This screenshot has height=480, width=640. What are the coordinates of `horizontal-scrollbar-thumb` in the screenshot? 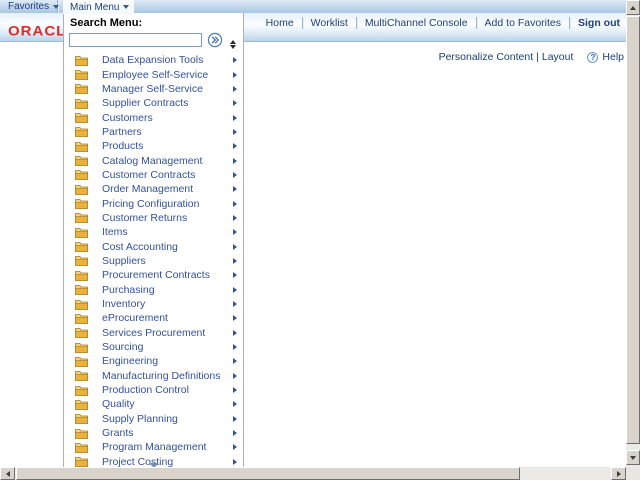 It's located at (268, 473).